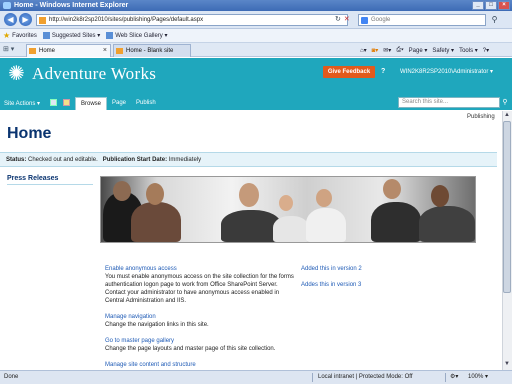  Describe the element at coordinates (443, 50) in the screenshot. I see `safety-menu: Safety ▾` at that location.